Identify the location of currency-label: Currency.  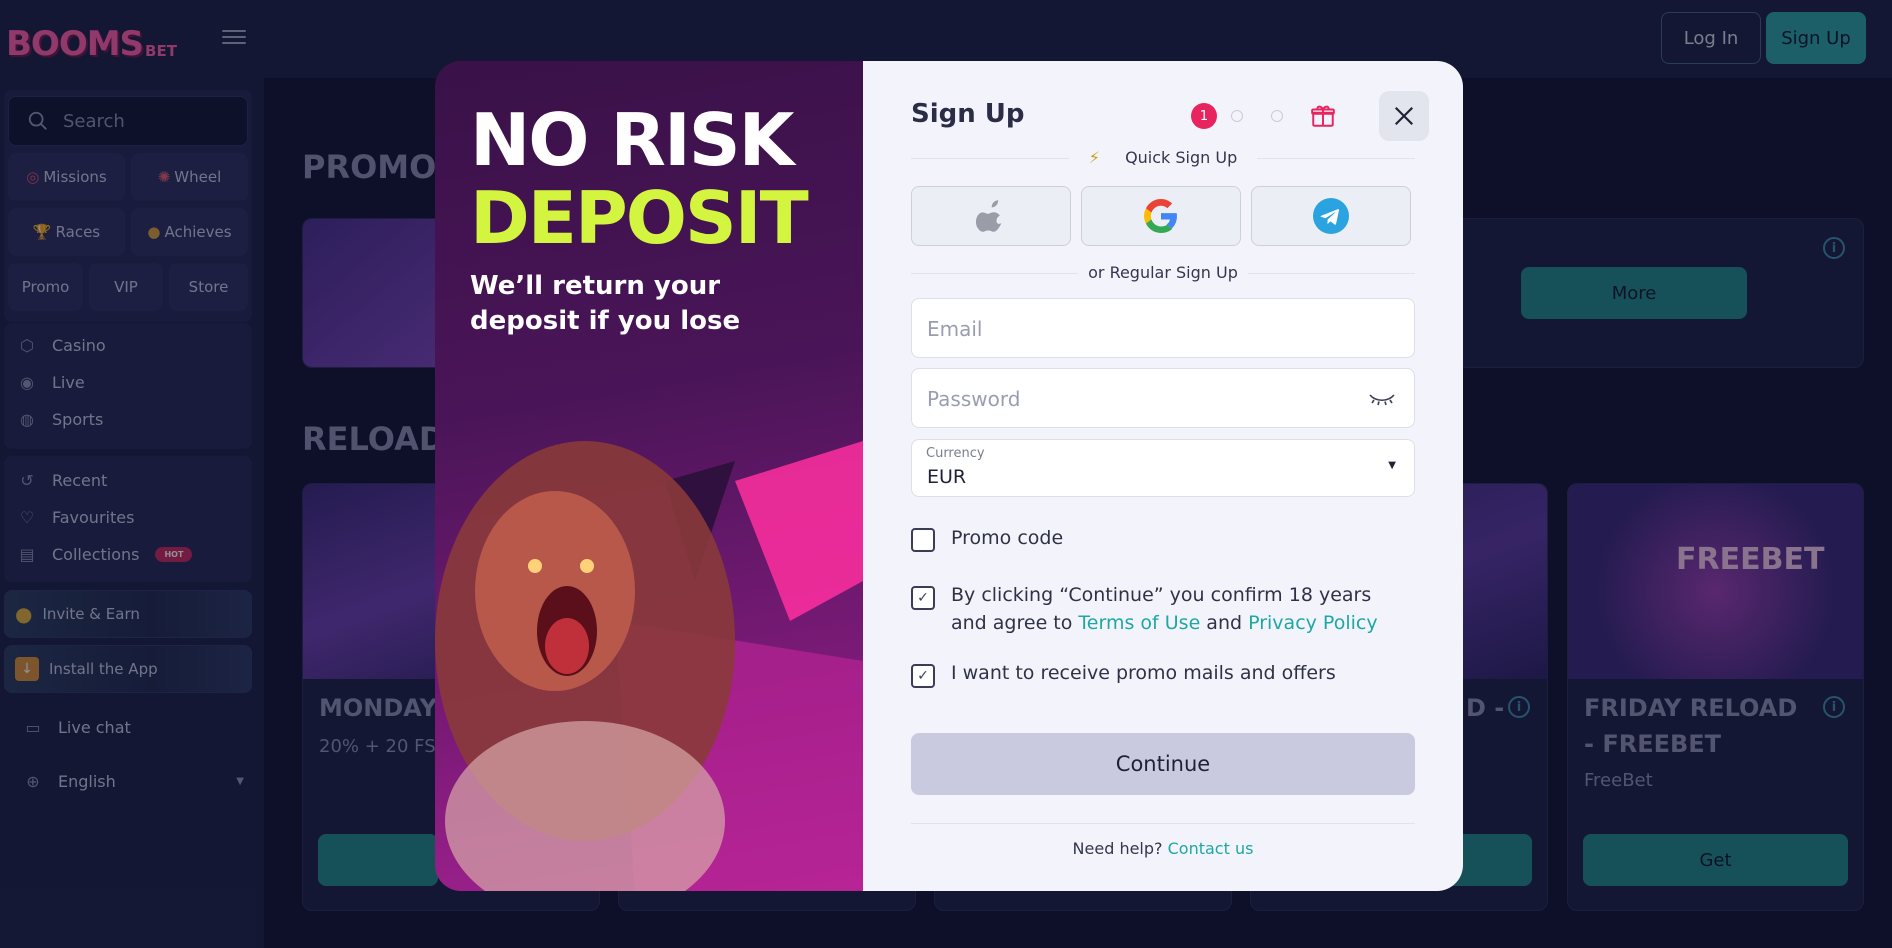
(955, 453).